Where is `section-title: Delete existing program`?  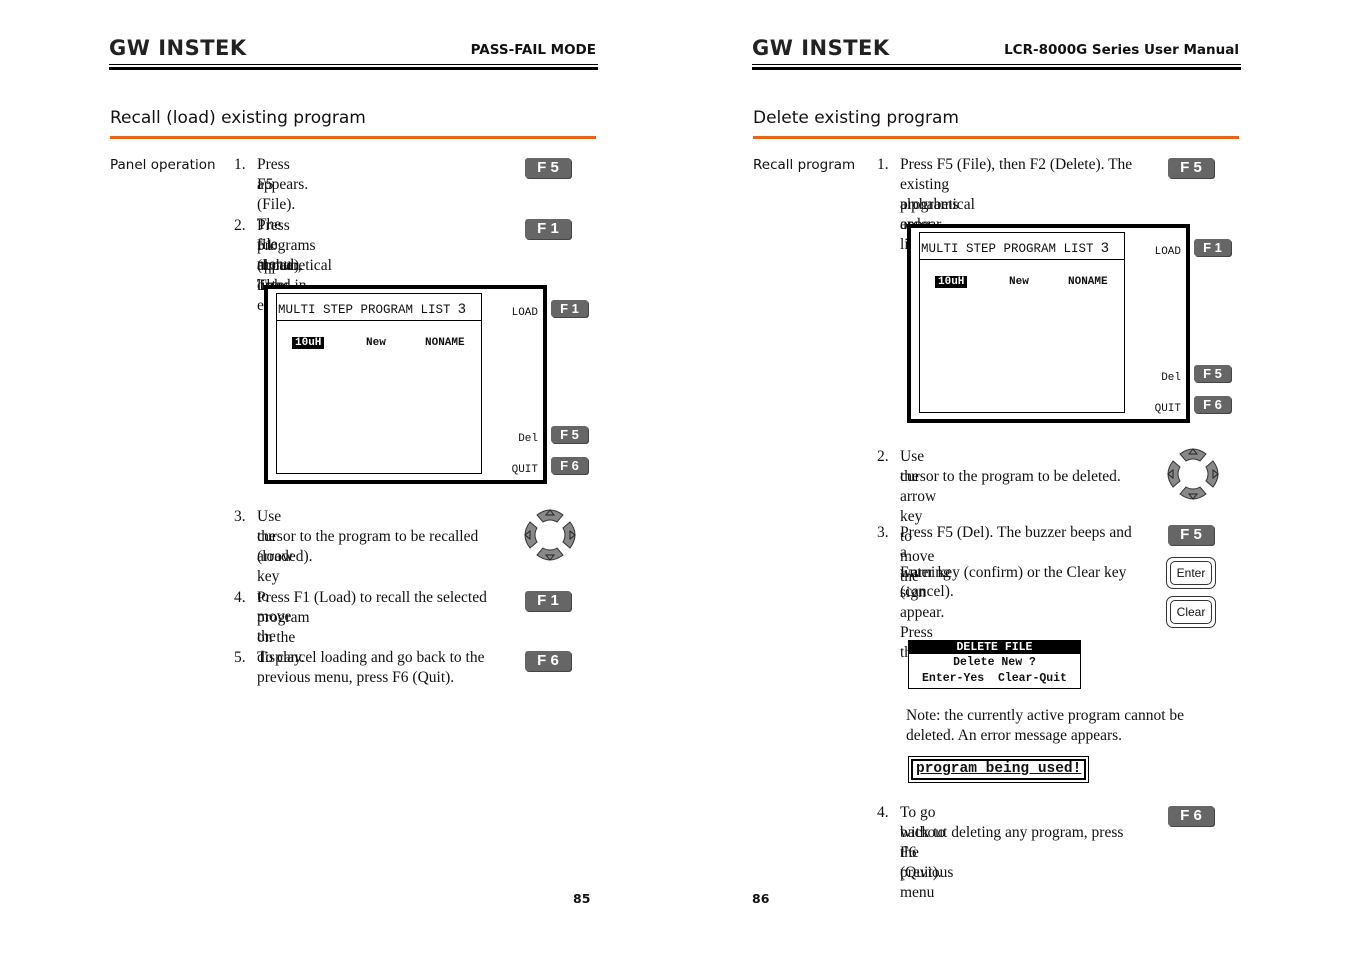 section-title: Delete existing program is located at coordinates (856, 118).